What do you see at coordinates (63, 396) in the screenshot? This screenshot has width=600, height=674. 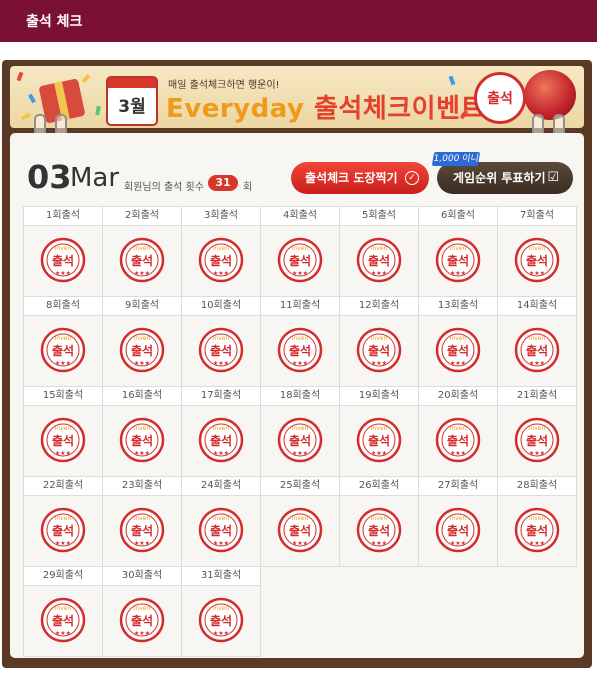 I see `day-header: 15회출석` at bounding box center [63, 396].